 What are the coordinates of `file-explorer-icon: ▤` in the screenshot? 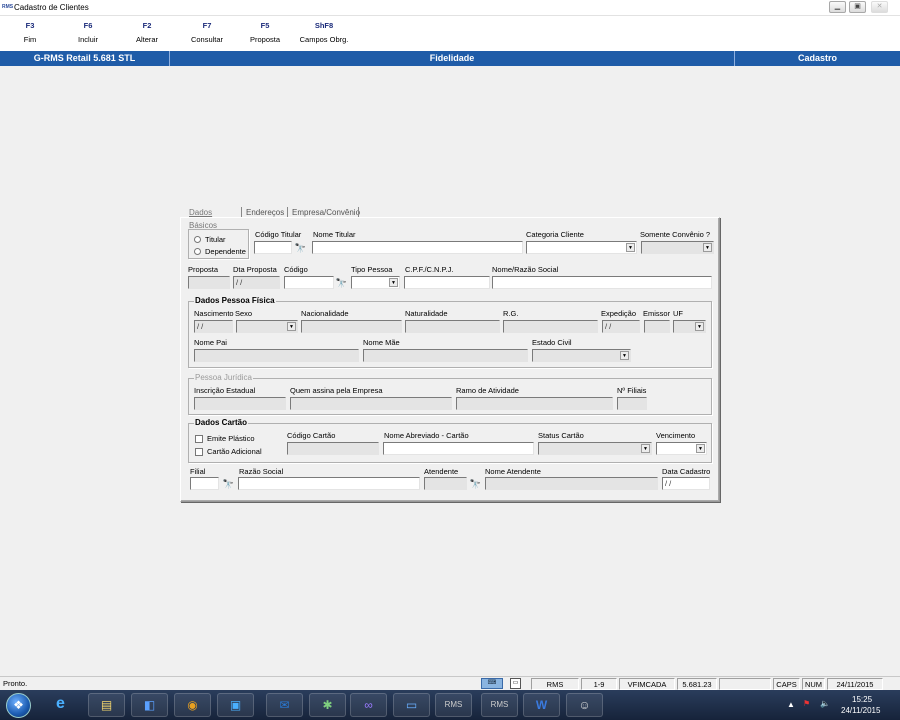 It's located at (106, 705).